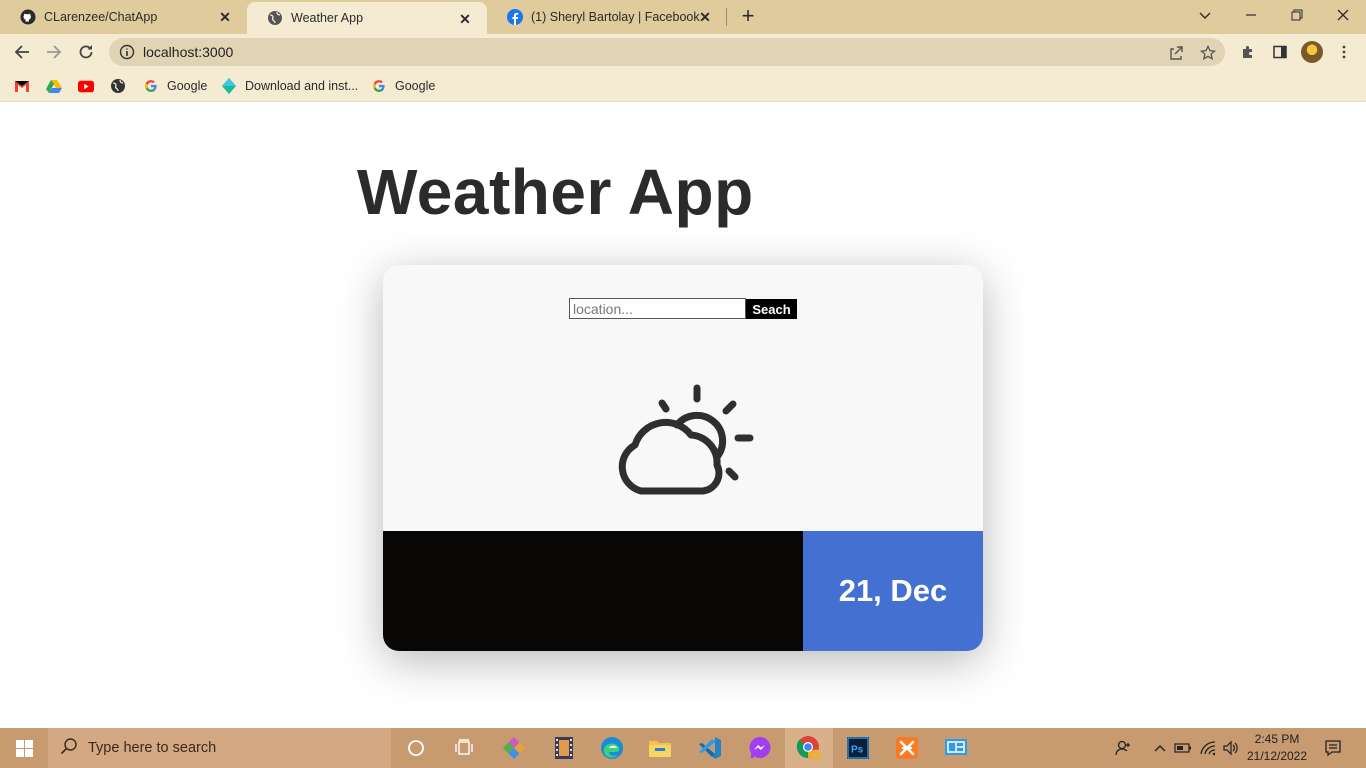  Describe the element at coordinates (1277, 748) in the screenshot. I see `taskbar-clock: 2:45 PM 21/12/2022` at that location.